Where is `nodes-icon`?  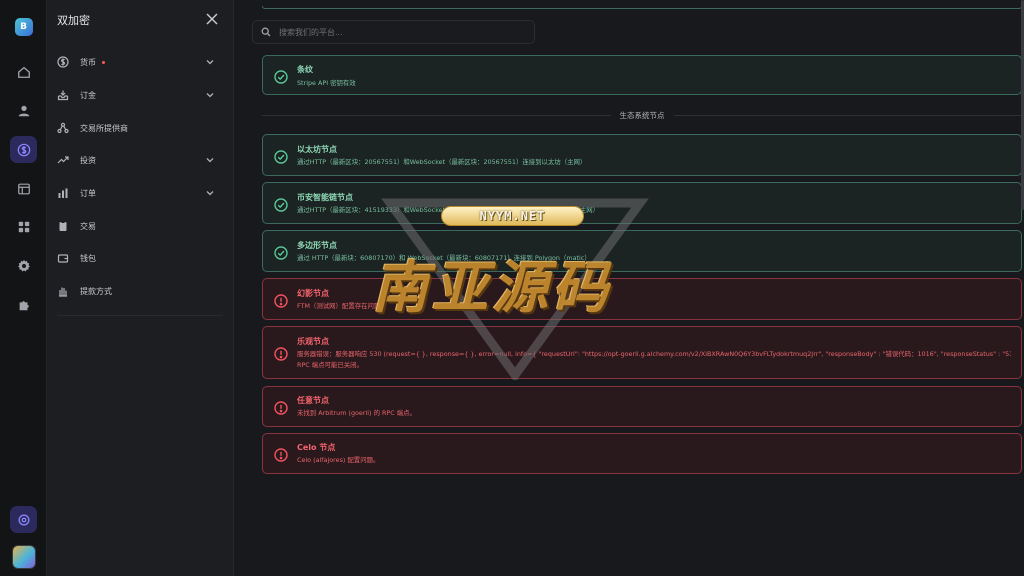
nodes-icon is located at coordinates (63, 128).